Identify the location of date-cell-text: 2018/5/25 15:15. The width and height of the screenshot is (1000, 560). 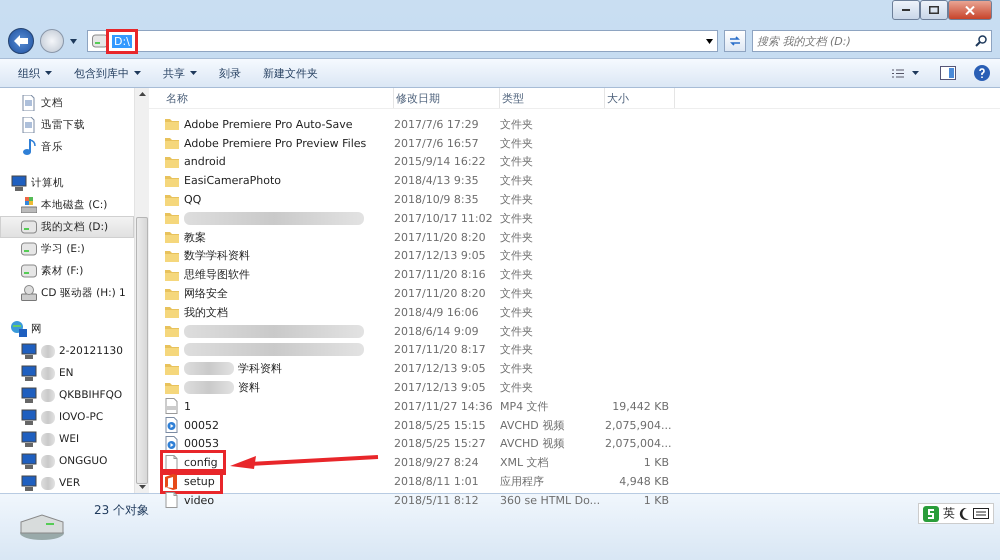
(440, 425).